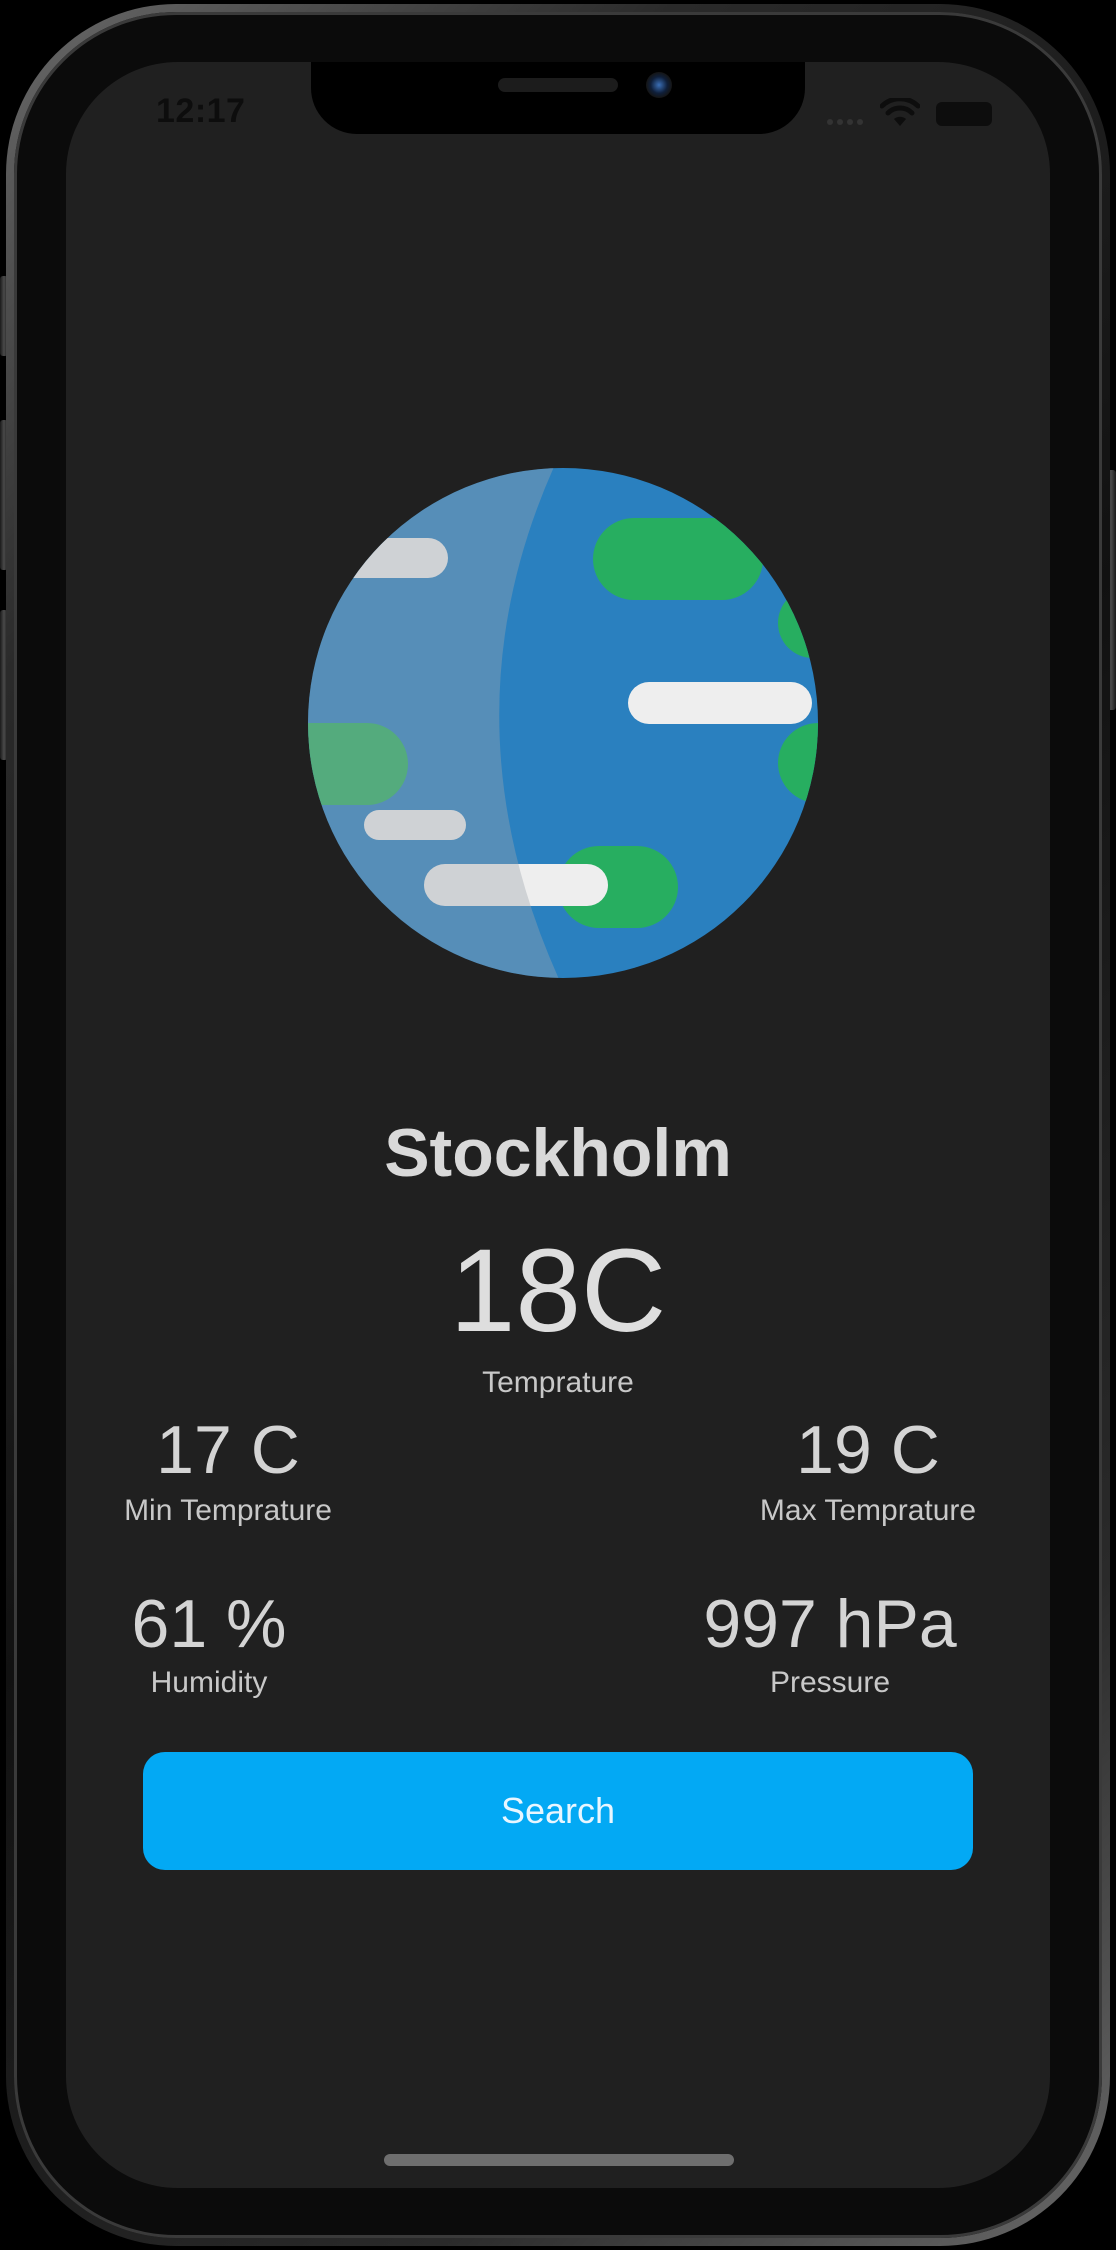  What do you see at coordinates (900, 112) in the screenshot?
I see `wifi-icon` at bounding box center [900, 112].